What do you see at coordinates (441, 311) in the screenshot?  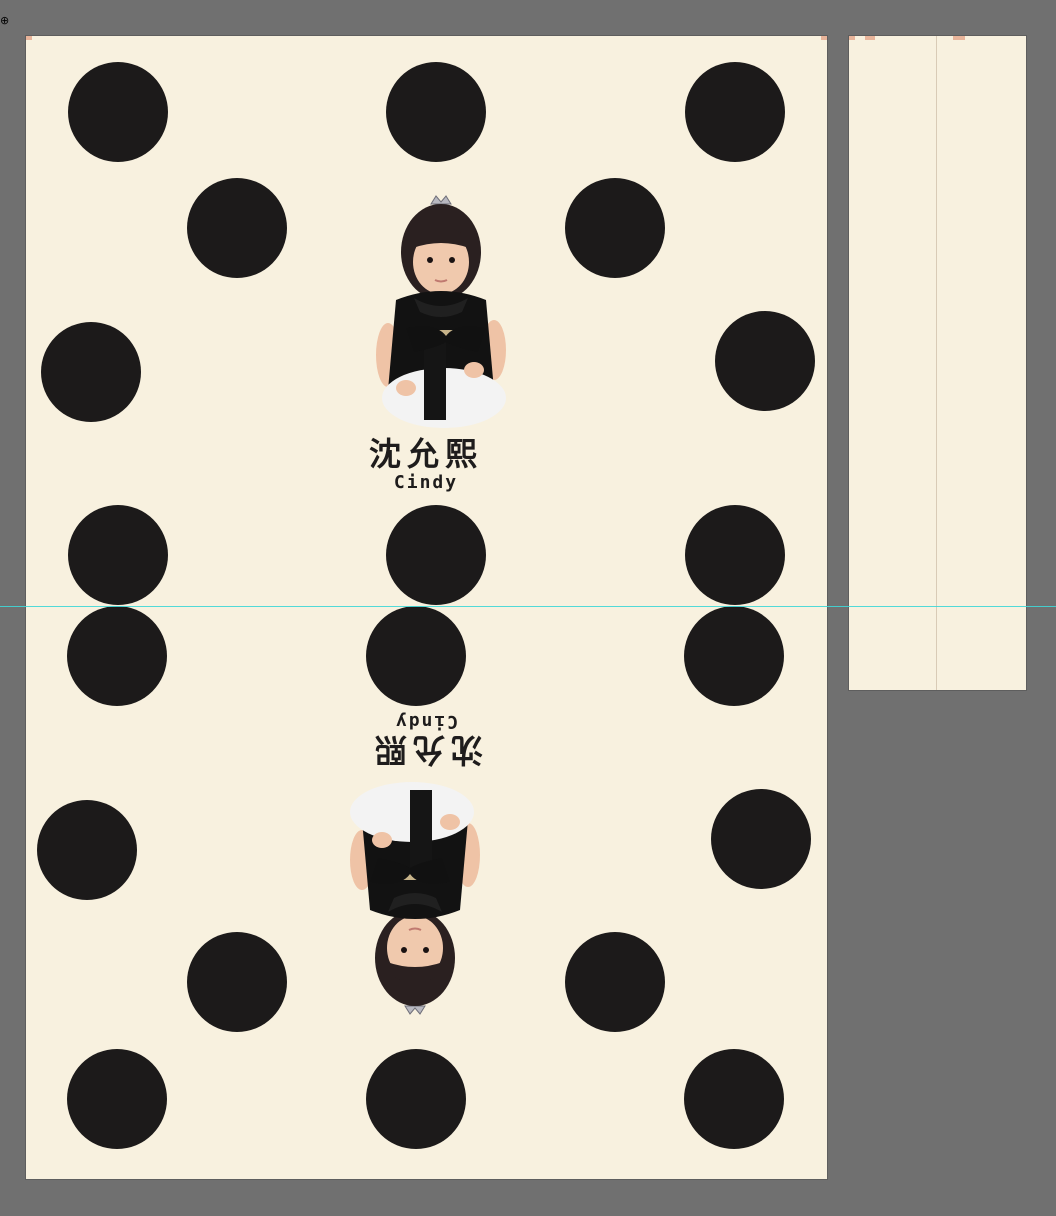 I see `child-portrait-photo` at bounding box center [441, 311].